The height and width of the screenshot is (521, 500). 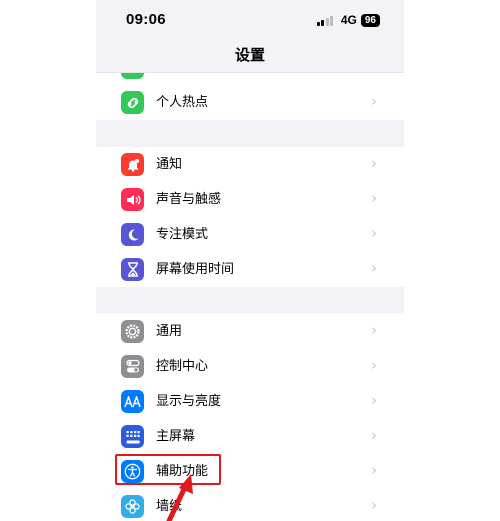 What do you see at coordinates (132, 401) in the screenshot?
I see `text-size-icon` at bounding box center [132, 401].